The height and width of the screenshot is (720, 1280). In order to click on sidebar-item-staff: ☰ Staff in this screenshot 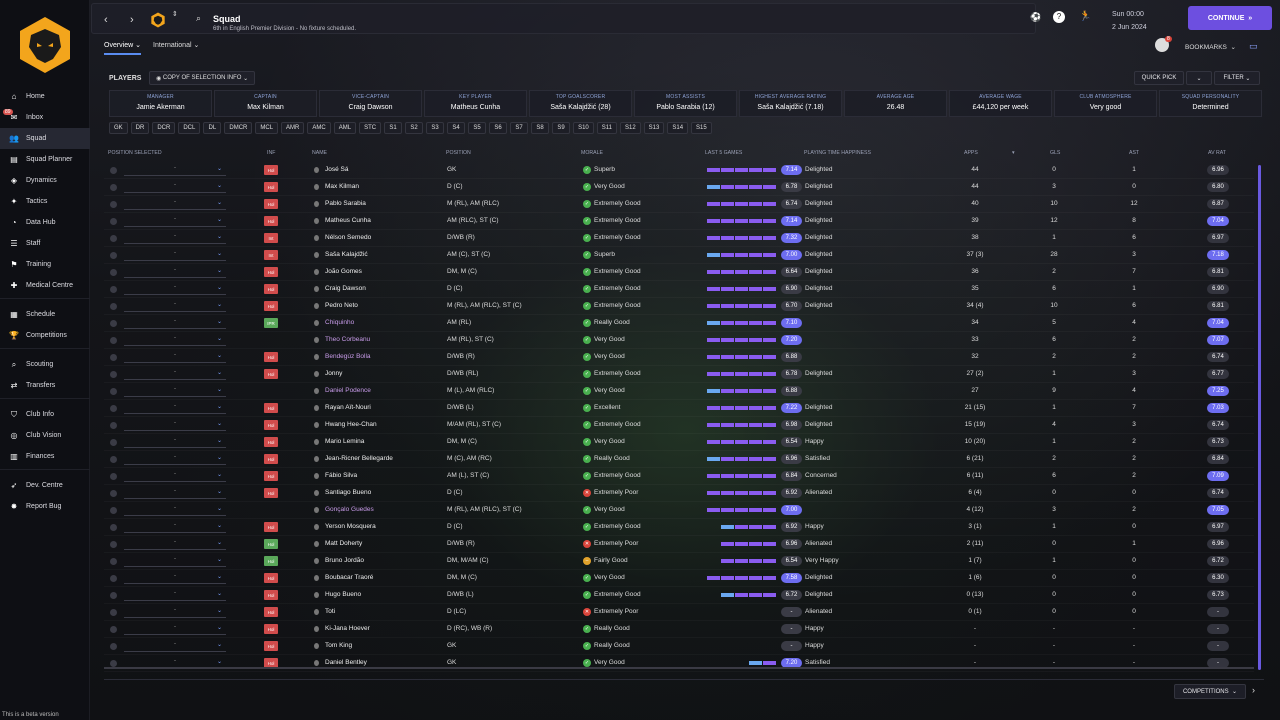, I will do `click(45, 243)`.